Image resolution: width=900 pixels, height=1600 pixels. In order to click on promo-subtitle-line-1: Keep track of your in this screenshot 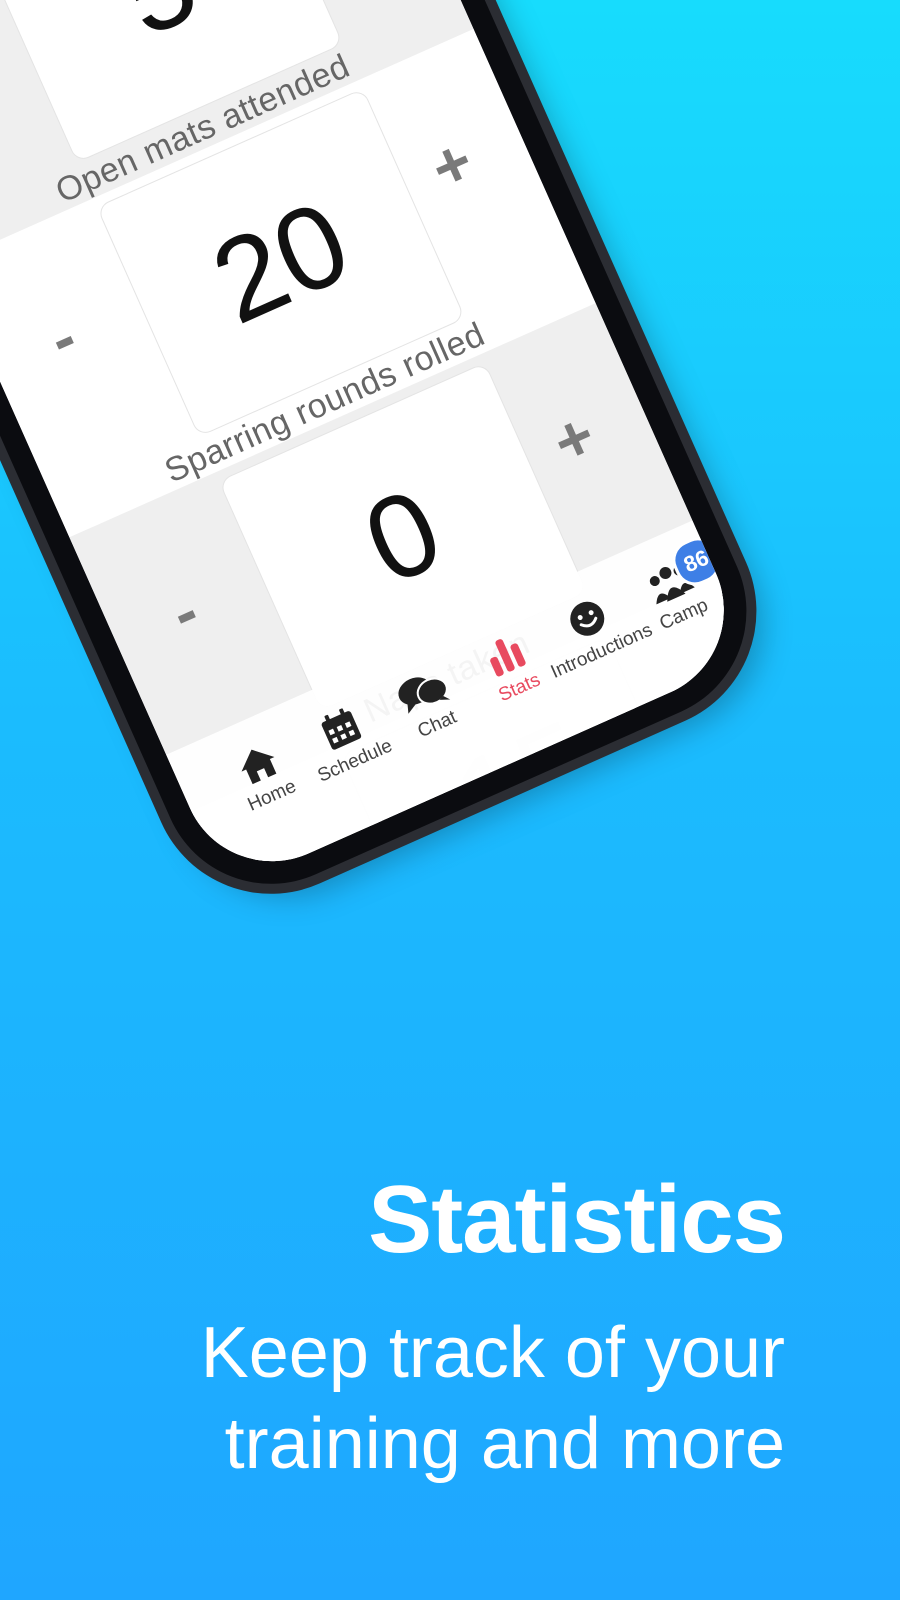, I will do `click(492, 1353)`.